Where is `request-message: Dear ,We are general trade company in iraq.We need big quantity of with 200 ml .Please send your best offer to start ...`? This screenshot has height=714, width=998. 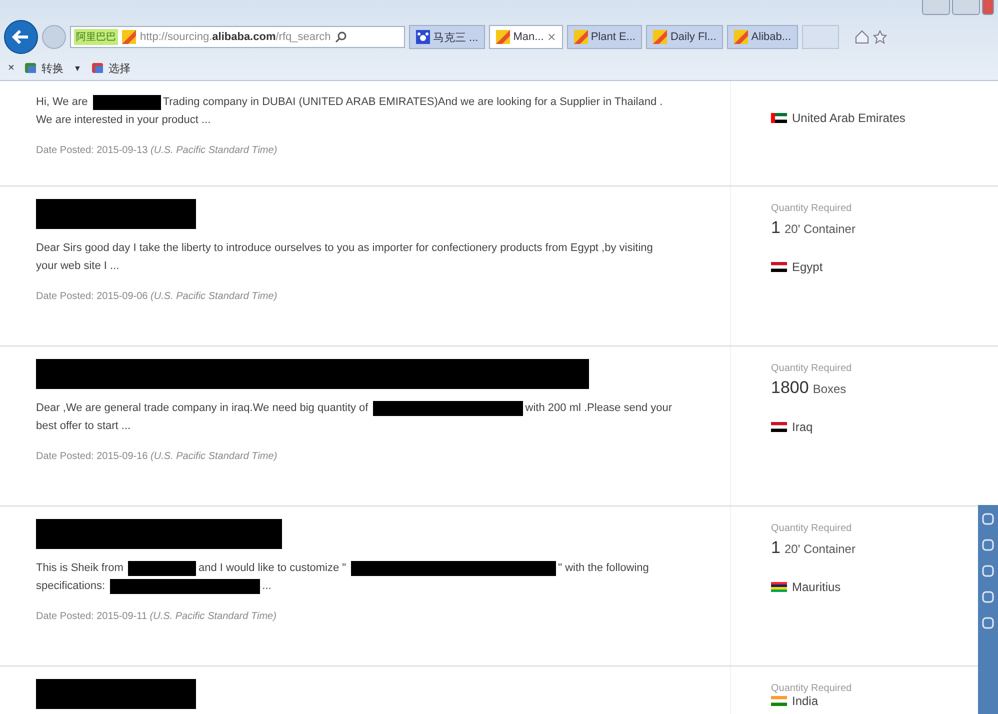 request-message: Dear ,We are general trade company in iraq.We need big quantity of with 200 ml .Please send your best offer to start ... is located at coordinates (355, 417).